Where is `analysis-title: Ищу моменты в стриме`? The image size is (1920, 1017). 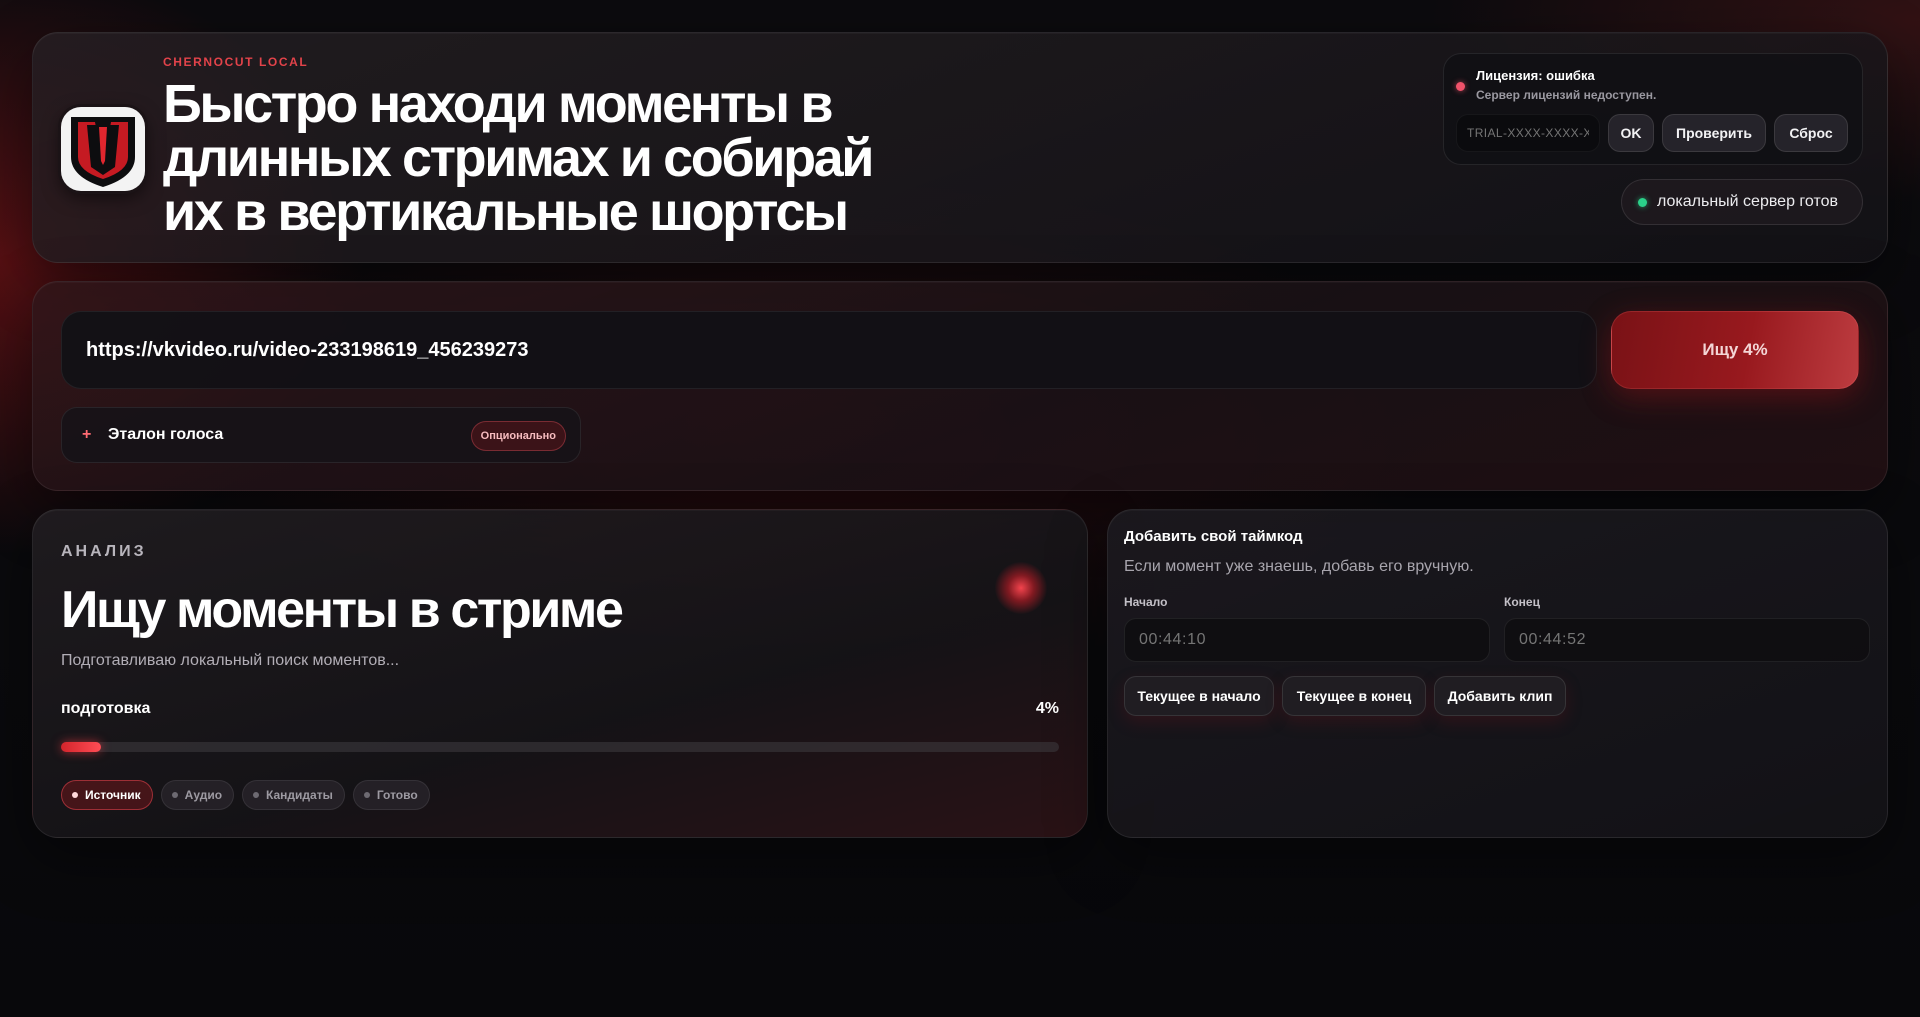 analysis-title: Ищу моменты в стриме is located at coordinates (342, 610).